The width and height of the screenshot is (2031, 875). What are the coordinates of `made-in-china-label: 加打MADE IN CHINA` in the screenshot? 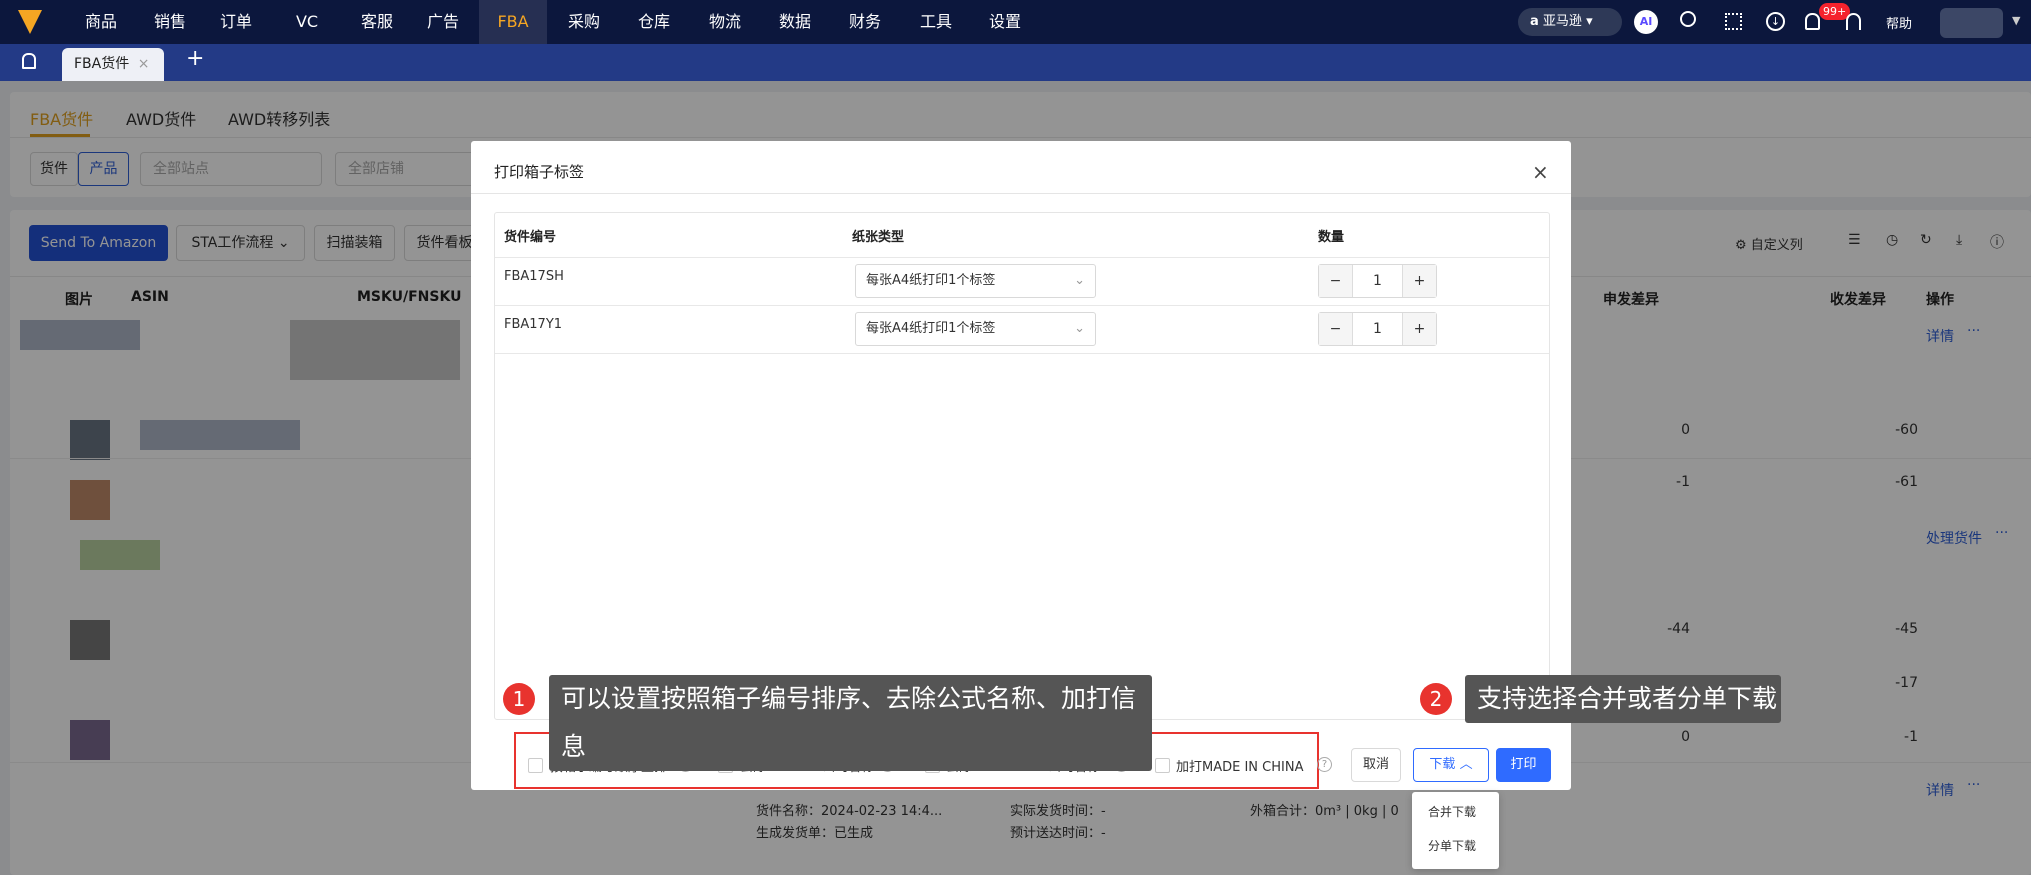 It's located at (1240, 767).